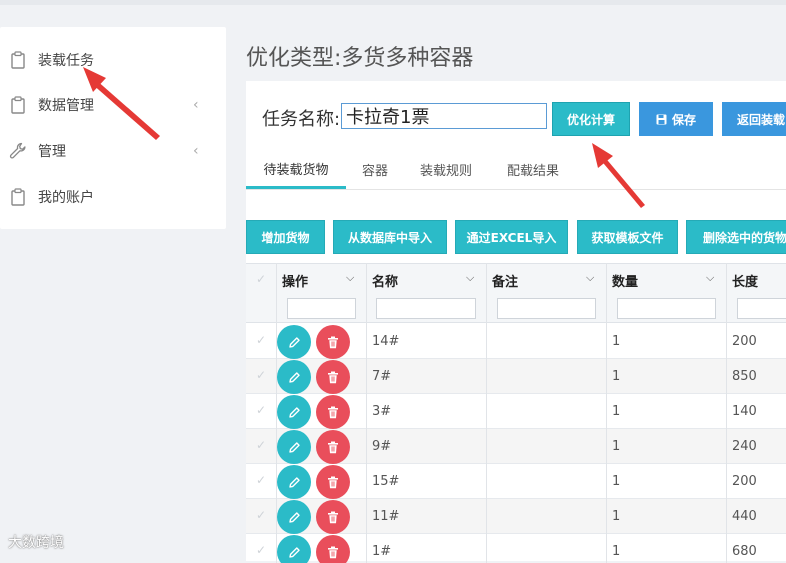  Describe the element at coordinates (386, 516) in the screenshot. I see `cell-name: 11#` at that location.